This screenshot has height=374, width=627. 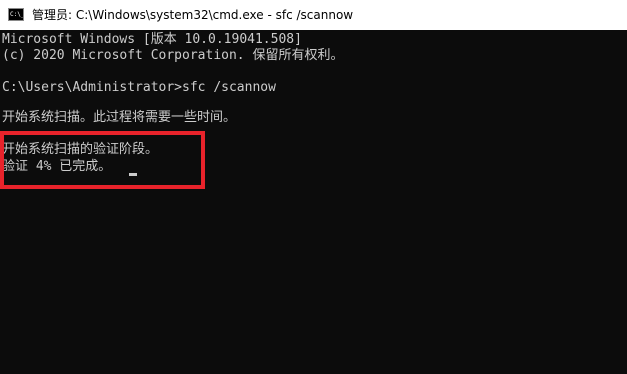 What do you see at coordinates (119, 117) in the screenshot?
I see `console-line: 开始系统扫描。此过程将需要一些时间。` at bounding box center [119, 117].